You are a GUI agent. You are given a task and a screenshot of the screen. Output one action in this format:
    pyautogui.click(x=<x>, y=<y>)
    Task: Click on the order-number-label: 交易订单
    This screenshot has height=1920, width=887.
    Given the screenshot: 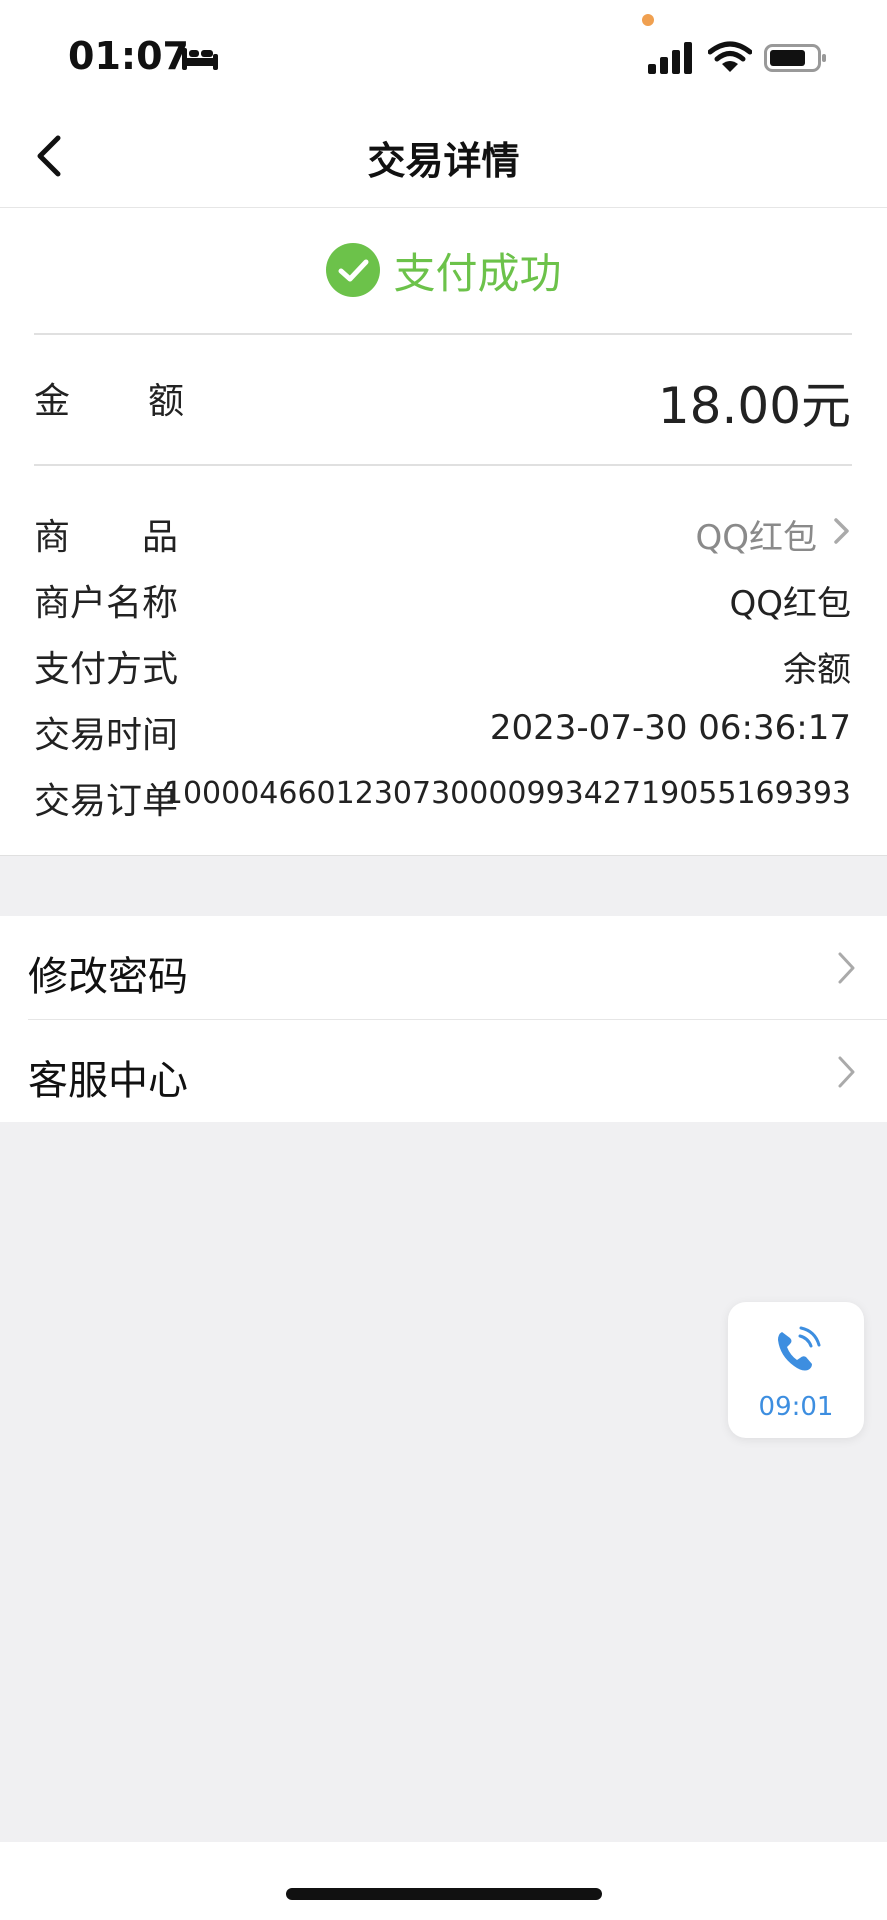 What is the action you would take?
    pyautogui.click(x=106, y=801)
    